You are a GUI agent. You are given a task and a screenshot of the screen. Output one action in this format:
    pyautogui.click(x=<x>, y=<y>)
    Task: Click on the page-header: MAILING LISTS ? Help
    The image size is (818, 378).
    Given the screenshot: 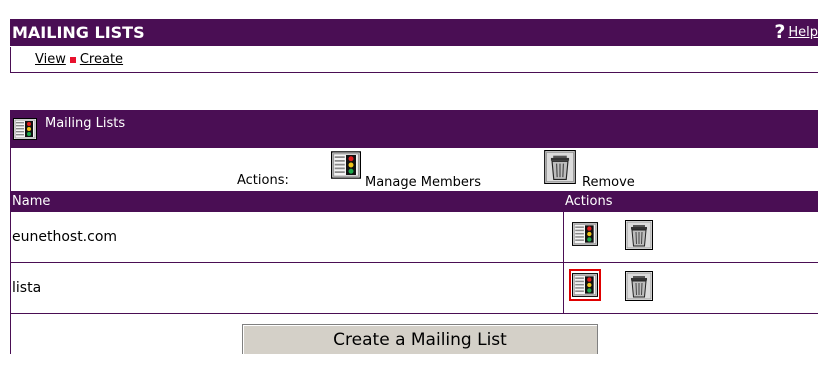 What is the action you would take?
    pyautogui.click(x=414, y=32)
    